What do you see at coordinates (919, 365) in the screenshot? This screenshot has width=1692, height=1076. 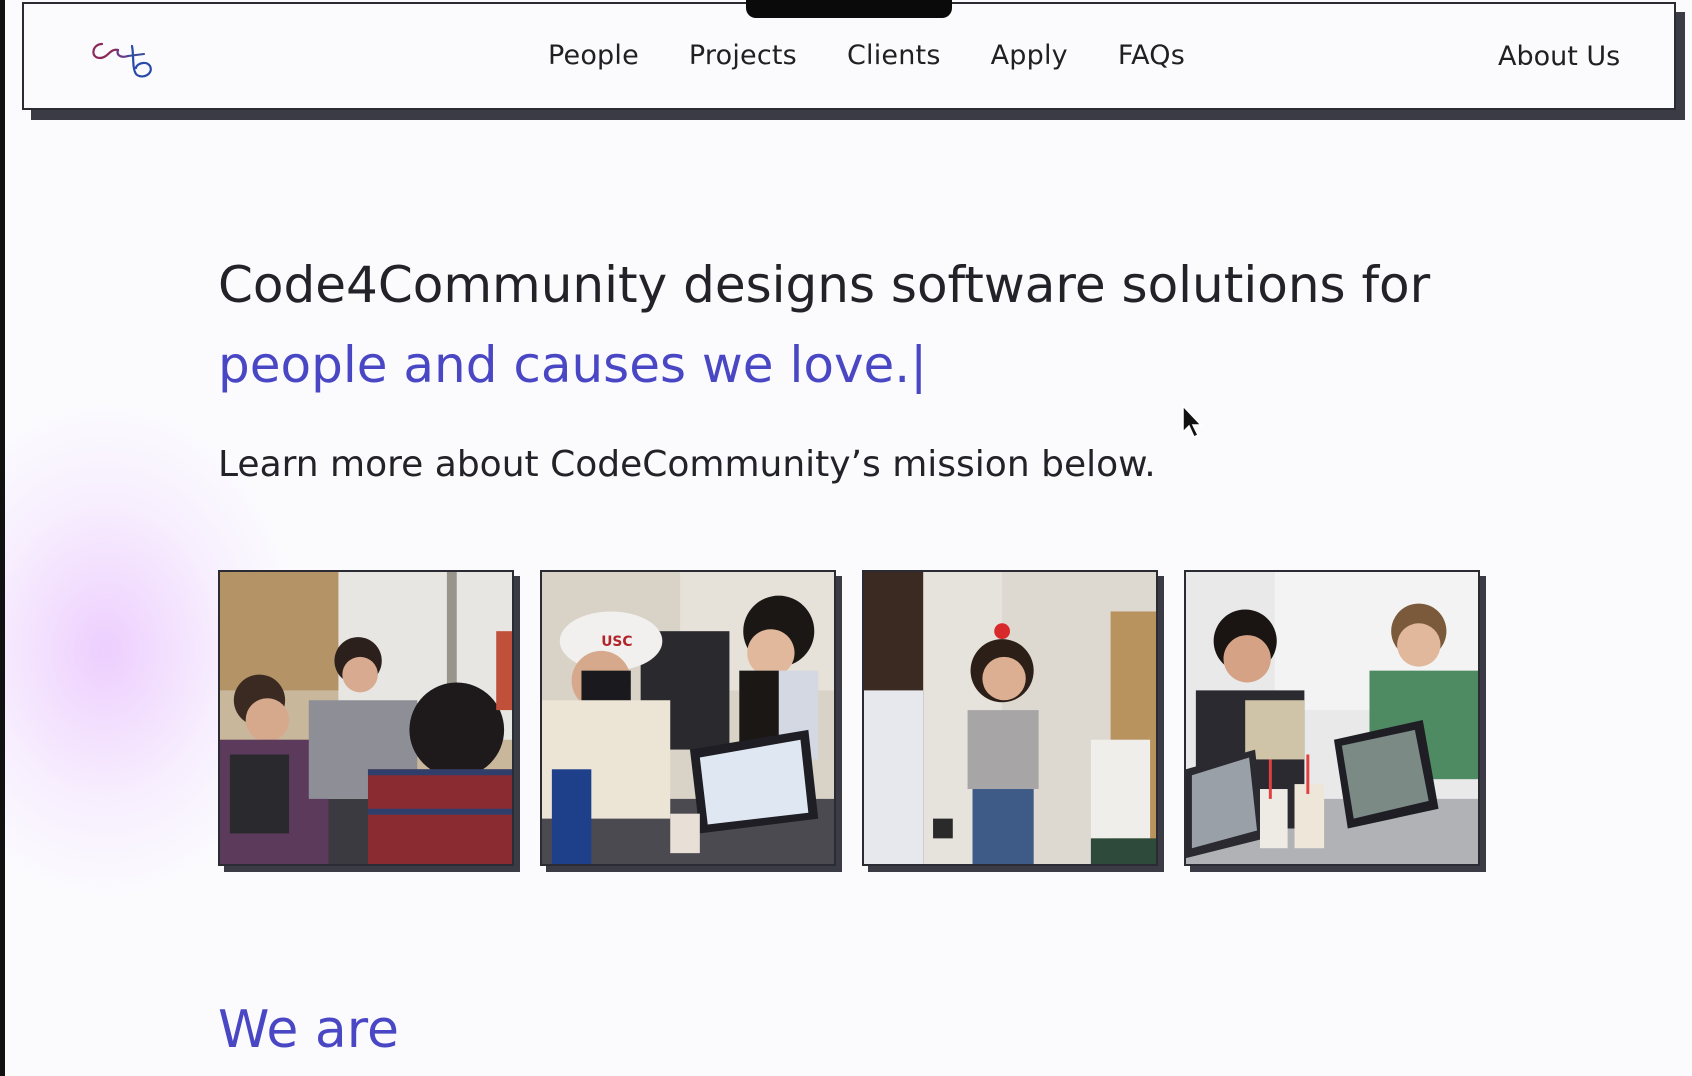 I see `typing-caret: |` at bounding box center [919, 365].